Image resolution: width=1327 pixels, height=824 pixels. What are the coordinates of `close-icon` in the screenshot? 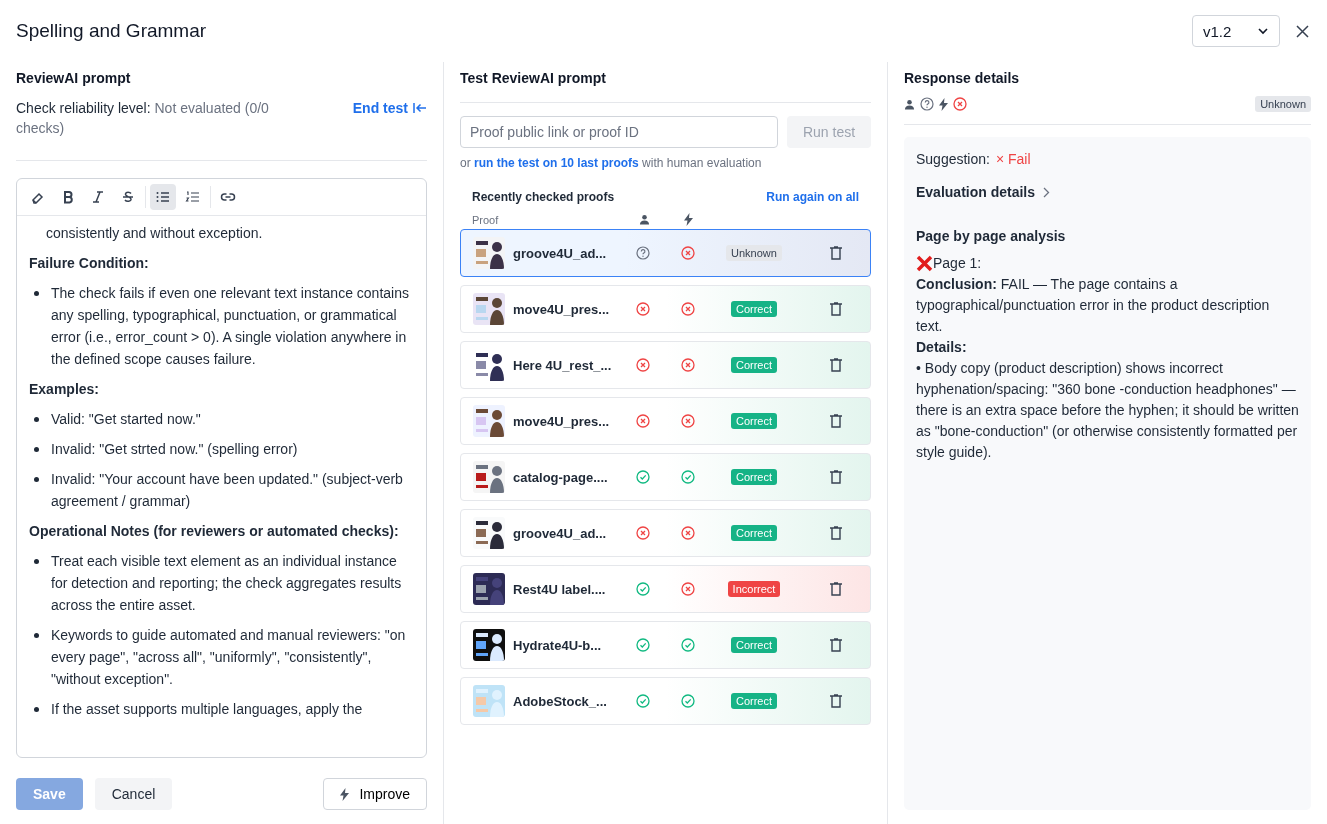 It's located at (1302, 31).